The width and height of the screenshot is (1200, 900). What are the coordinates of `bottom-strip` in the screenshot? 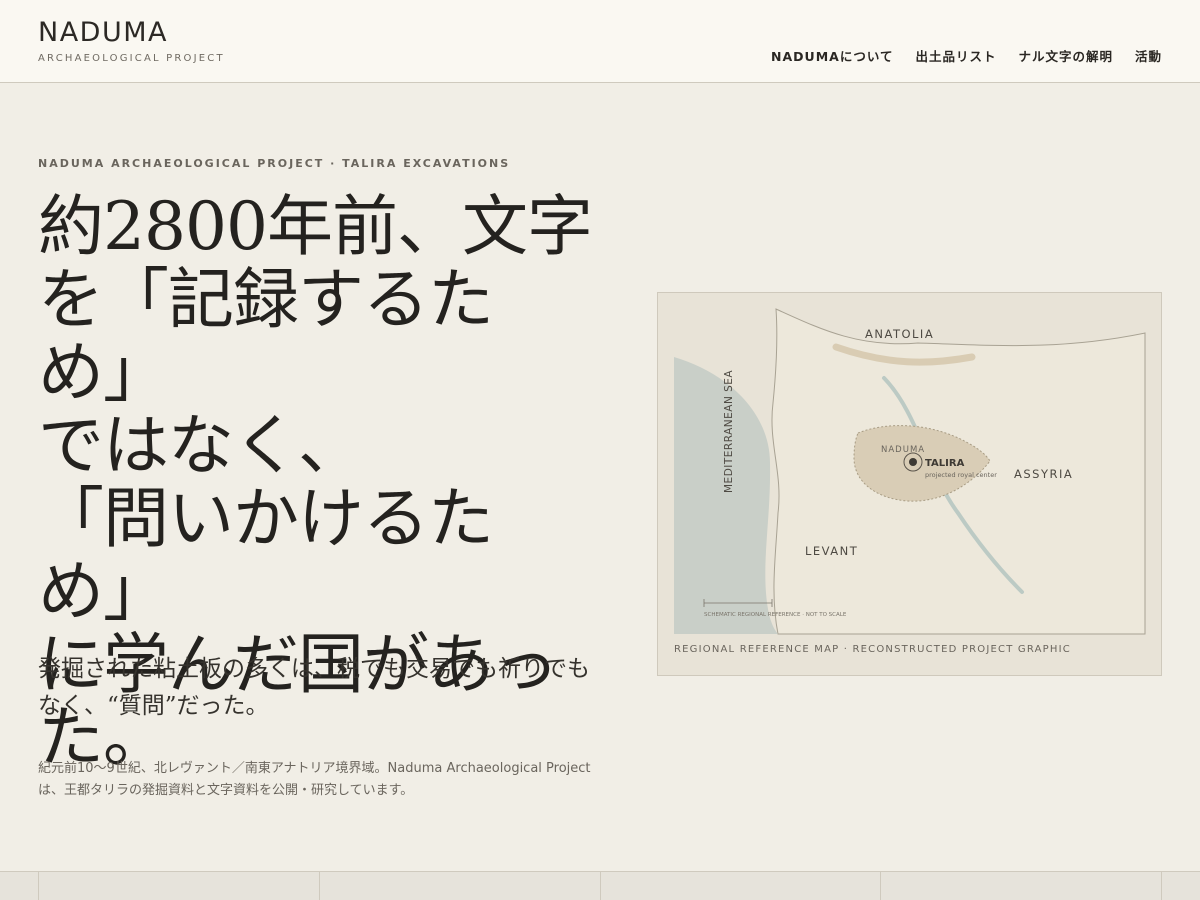 It's located at (600, 885).